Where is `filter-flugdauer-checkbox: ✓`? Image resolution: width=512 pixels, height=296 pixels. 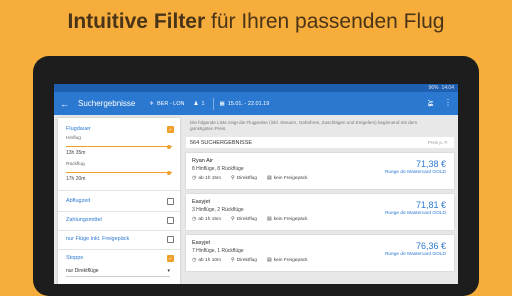 filter-flugdauer-checkbox: ✓ is located at coordinates (170, 129).